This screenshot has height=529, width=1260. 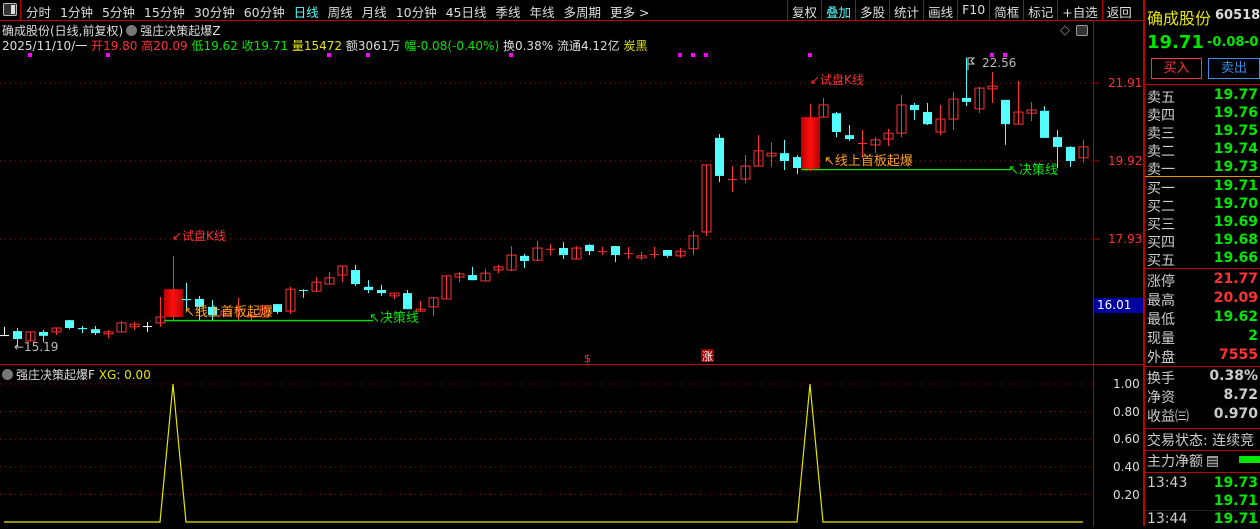 I want to click on right-panel-divider, so click(x=1144, y=263).